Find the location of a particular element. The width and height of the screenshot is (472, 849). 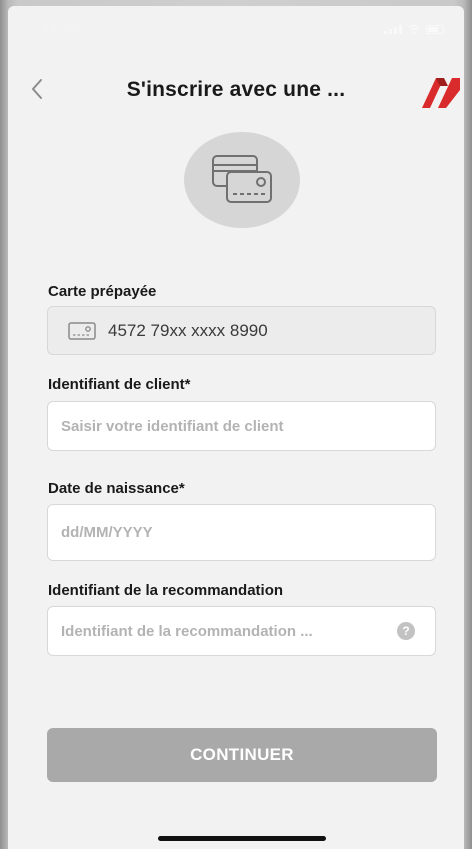

client-id-input: Saisir votre identifiant de client is located at coordinates (241, 426).